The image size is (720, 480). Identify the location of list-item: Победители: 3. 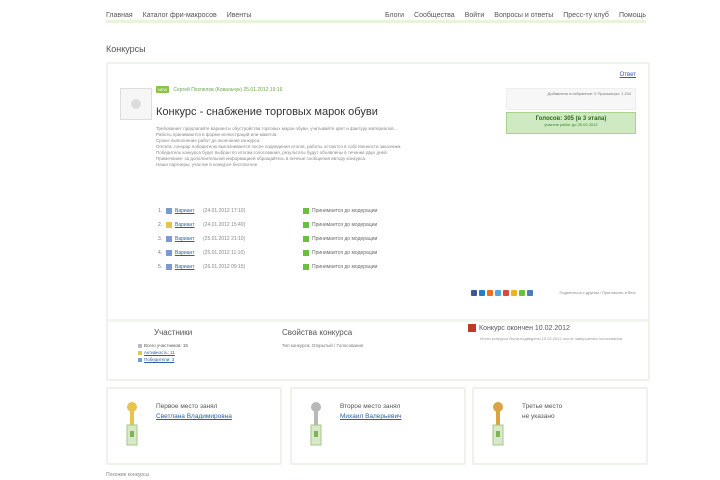
(163, 359).